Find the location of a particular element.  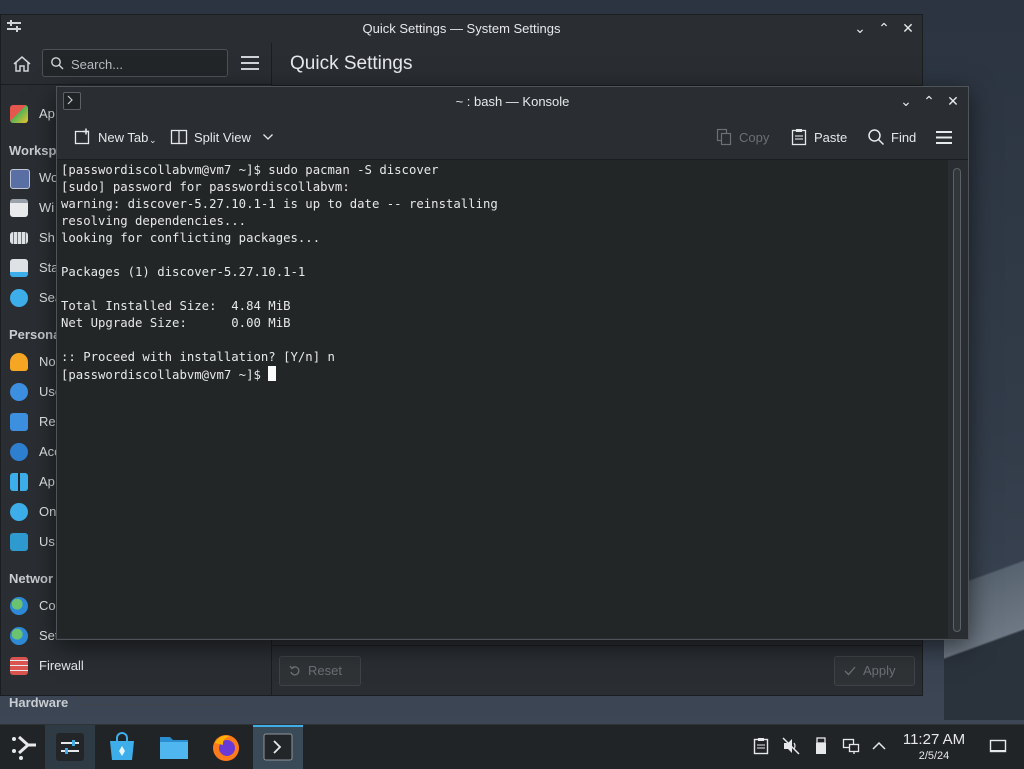

split-view-button: Split View is located at coordinates (225, 137).